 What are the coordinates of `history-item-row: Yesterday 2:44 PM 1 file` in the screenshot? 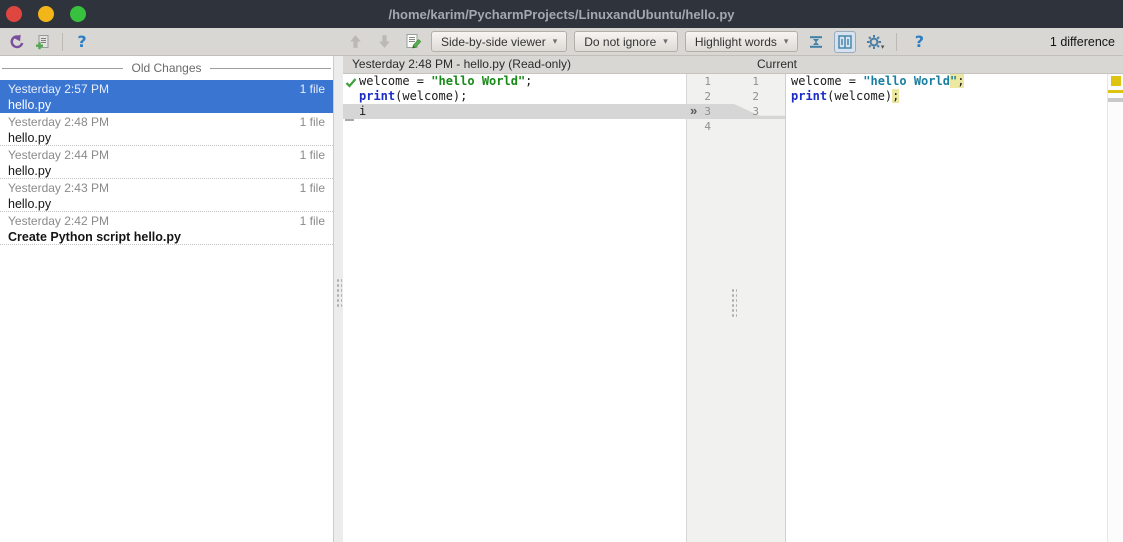 It's located at (166, 155).